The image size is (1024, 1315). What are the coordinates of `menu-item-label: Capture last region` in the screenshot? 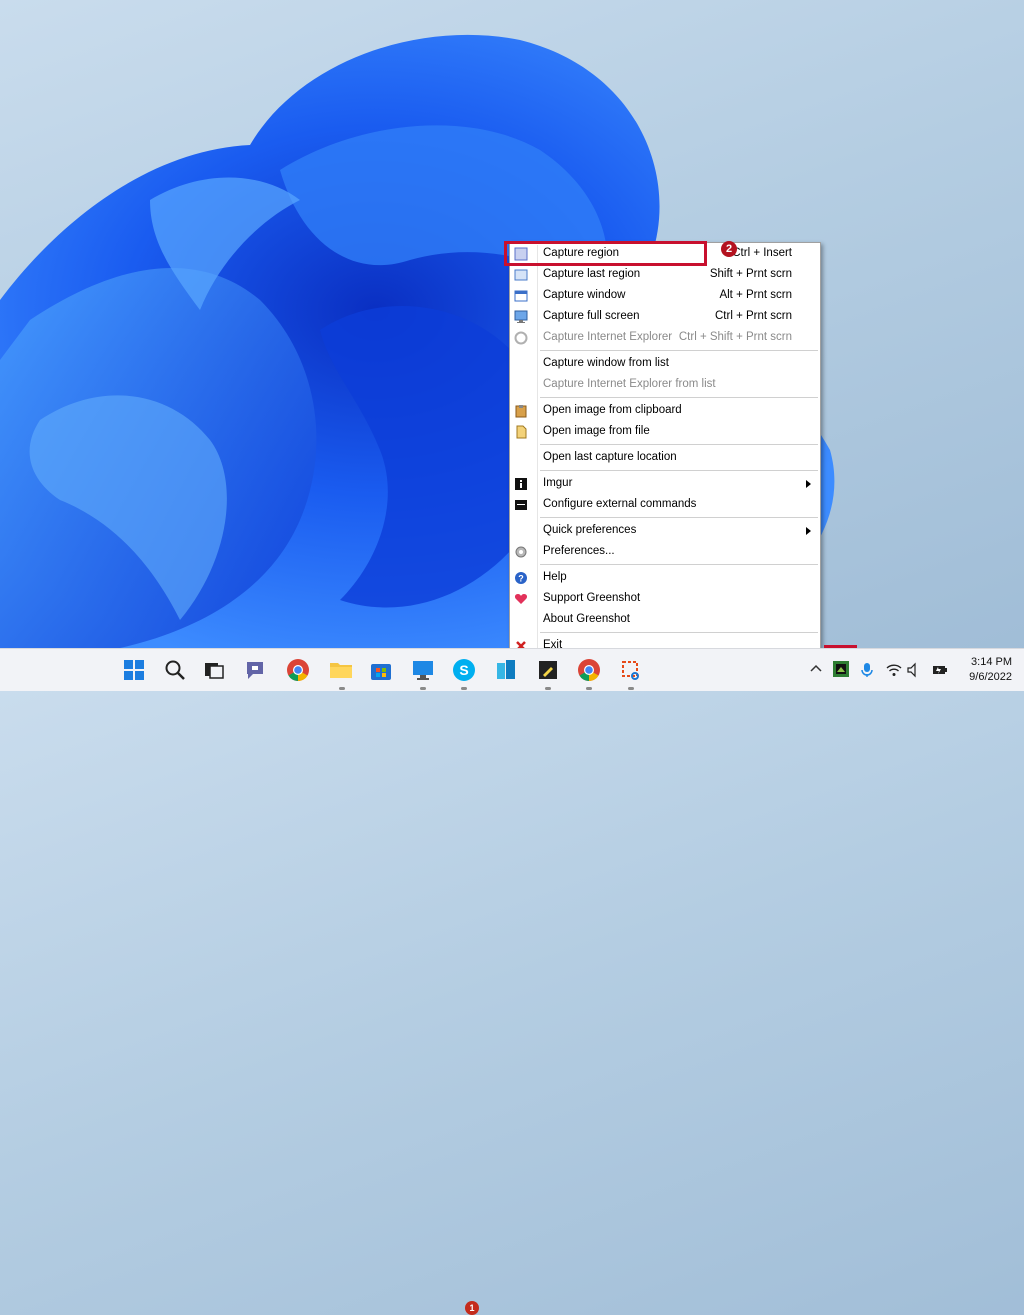 It's located at (592, 274).